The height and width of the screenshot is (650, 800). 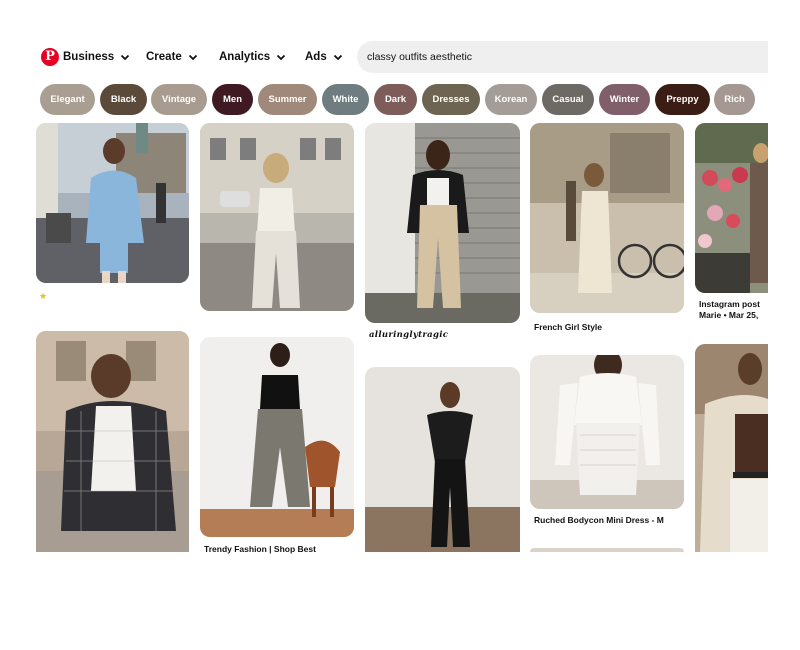 I want to click on pin-caption: French Girl Style, so click(x=568, y=327).